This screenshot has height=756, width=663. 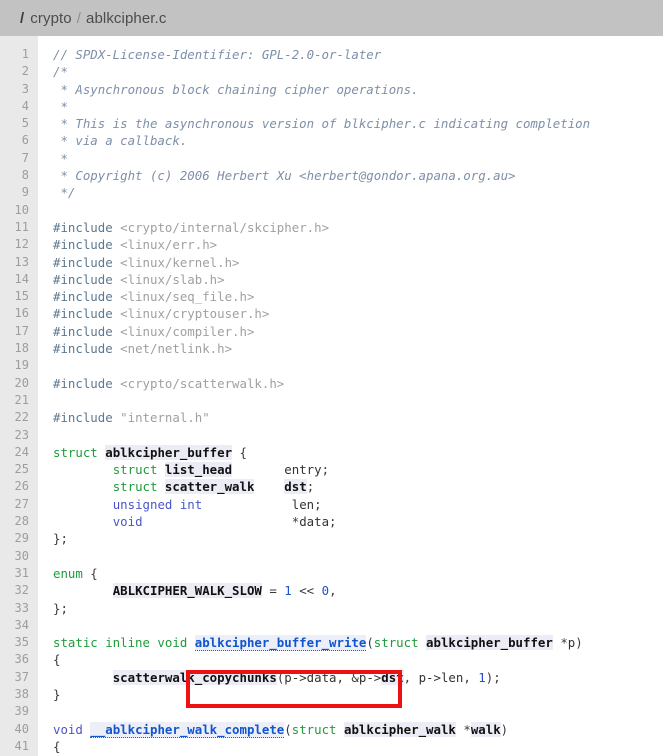 What do you see at coordinates (19, 694) in the screenshot?
I see `line-number: 38` at bounding box center [19, 694].